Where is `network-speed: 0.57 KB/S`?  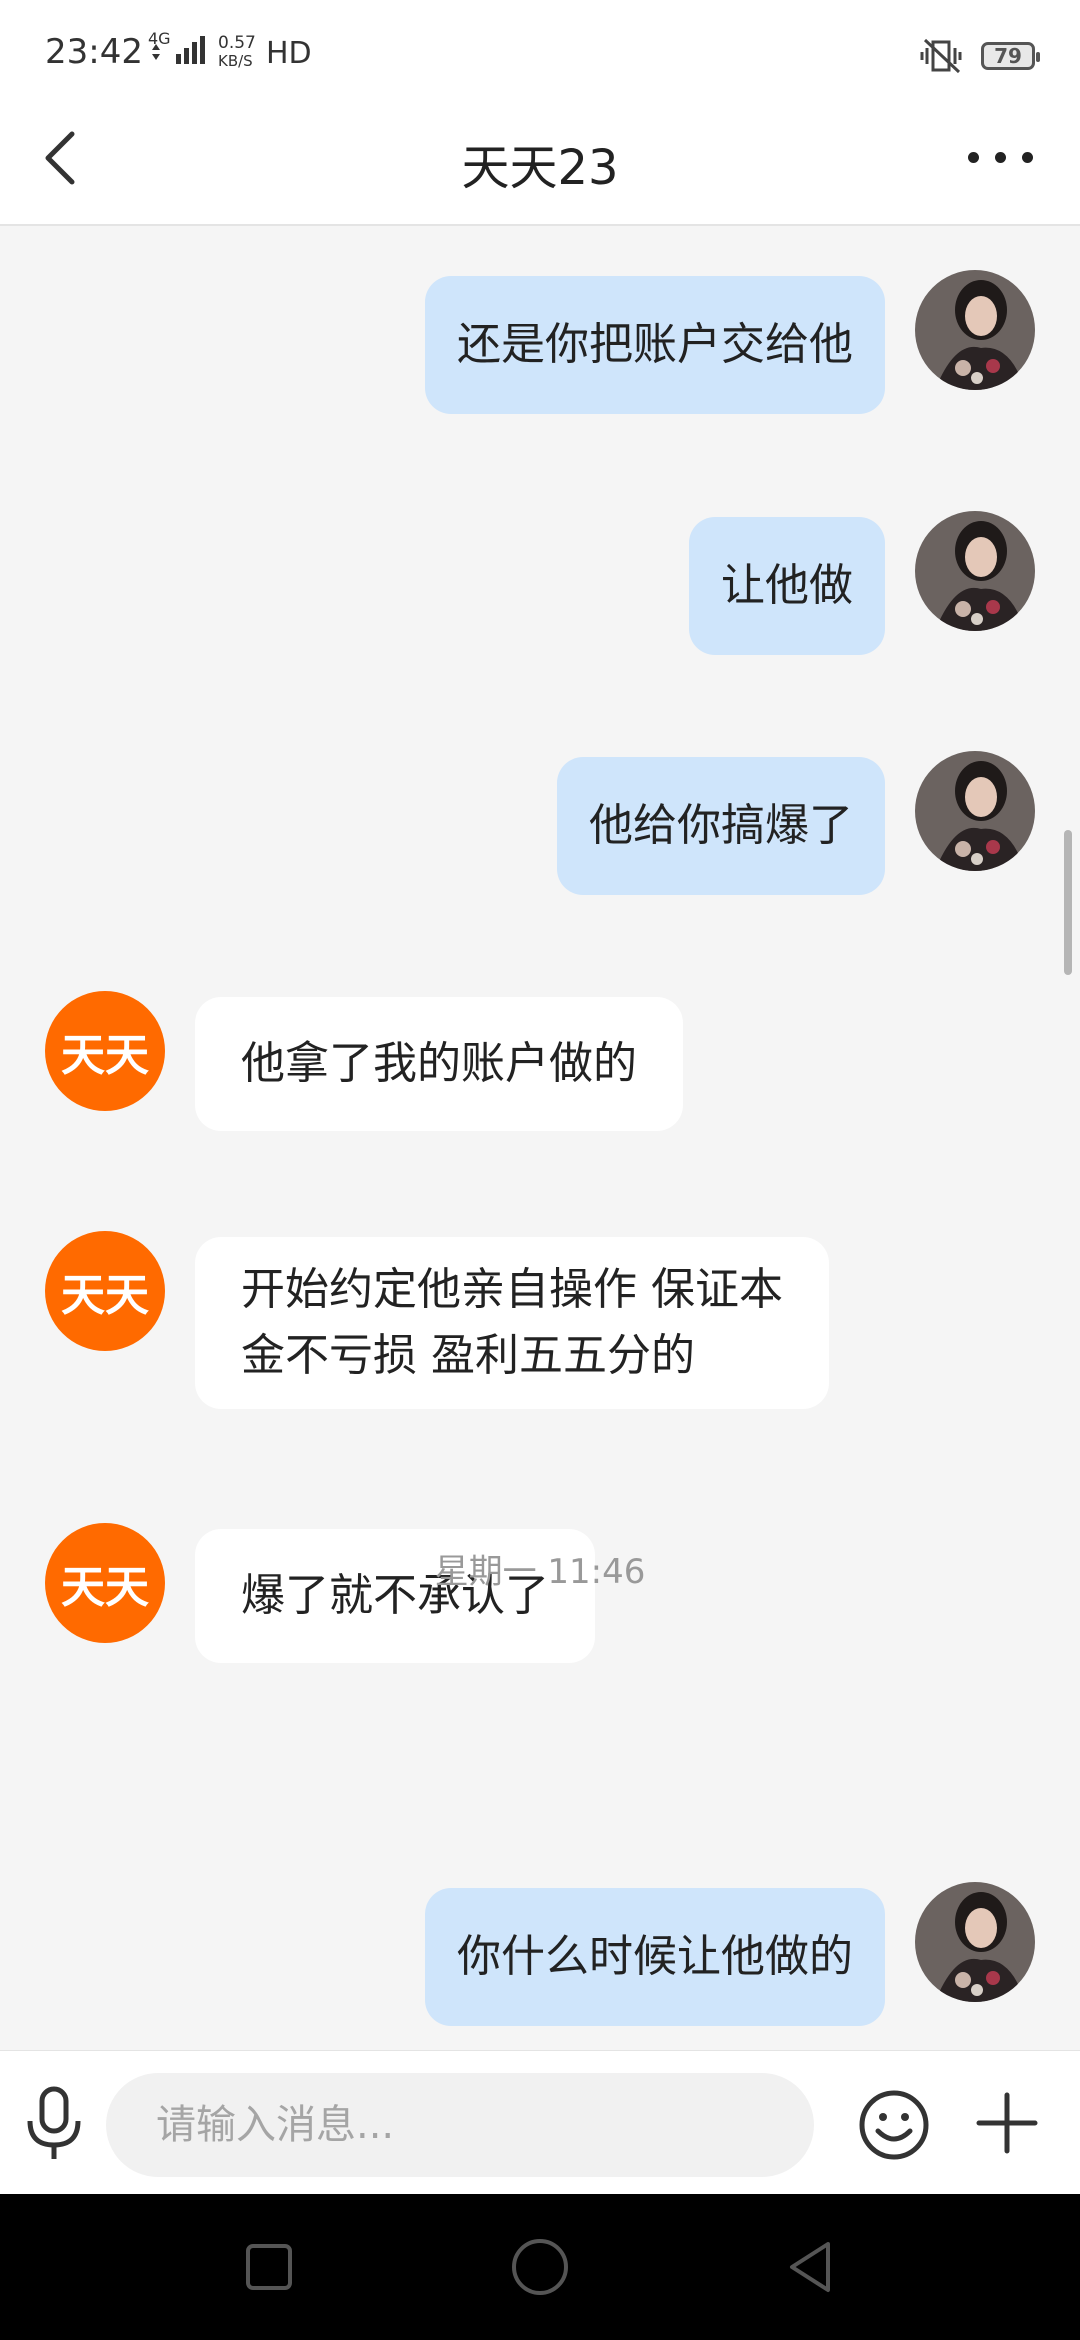
network-speed: 0.57 KB/S is located at coordinates (237, 52).